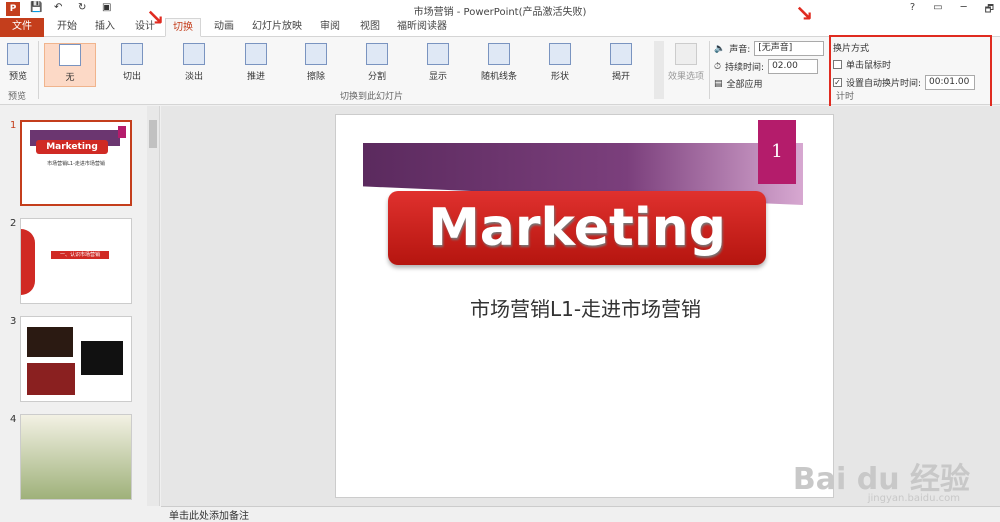 The image size is (1000, 522). What do you see at coordinates (194, 54) in the screenshot?
I see `transition-fade-icon` at bounding box center [194, 54].